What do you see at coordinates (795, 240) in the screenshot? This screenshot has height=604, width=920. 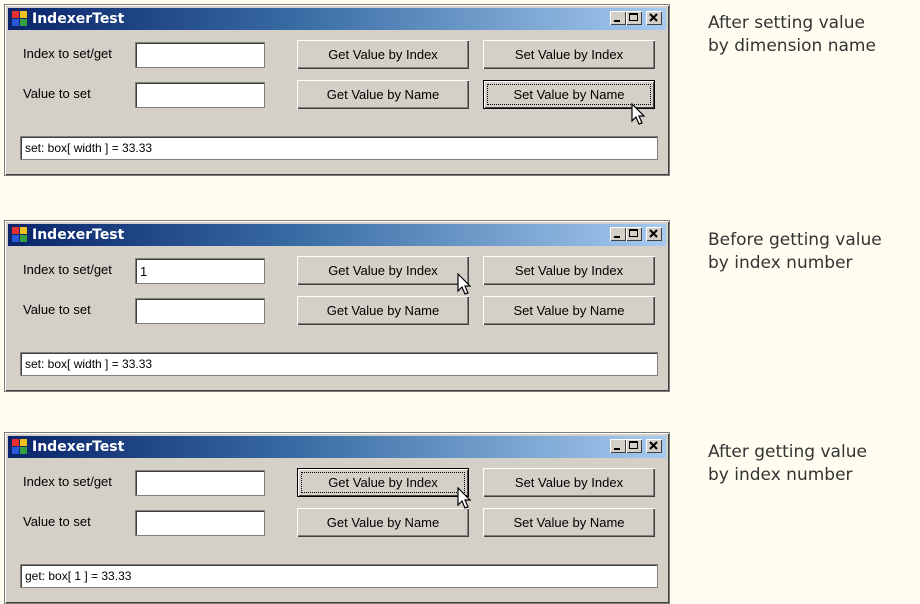 I see `caption-line: Before getting value` at bounding box center [795, 240].